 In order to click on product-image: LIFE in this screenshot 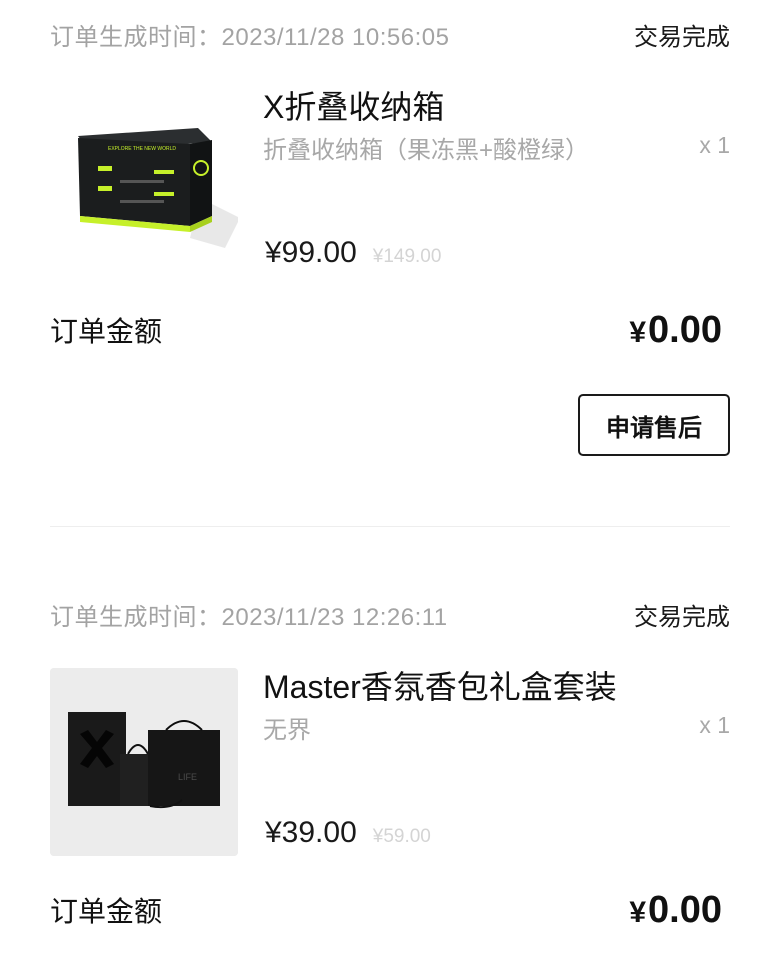, I will do `click(144, 762)`.